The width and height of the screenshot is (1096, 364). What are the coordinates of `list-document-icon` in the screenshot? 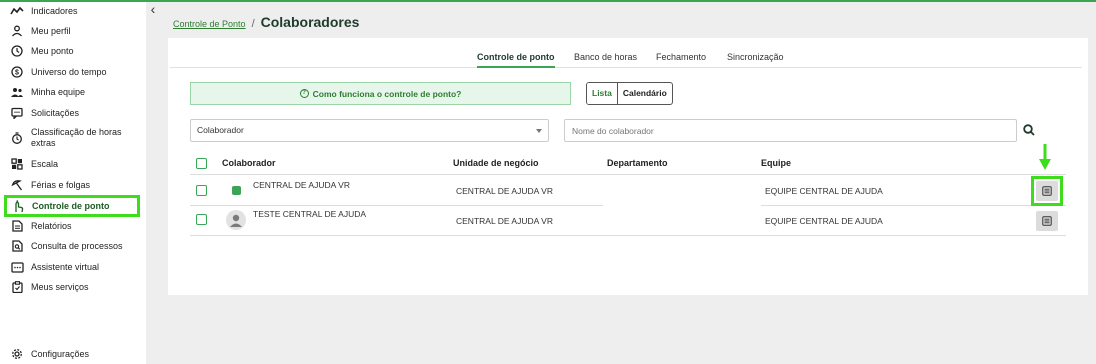 It's located at (1047, 221).